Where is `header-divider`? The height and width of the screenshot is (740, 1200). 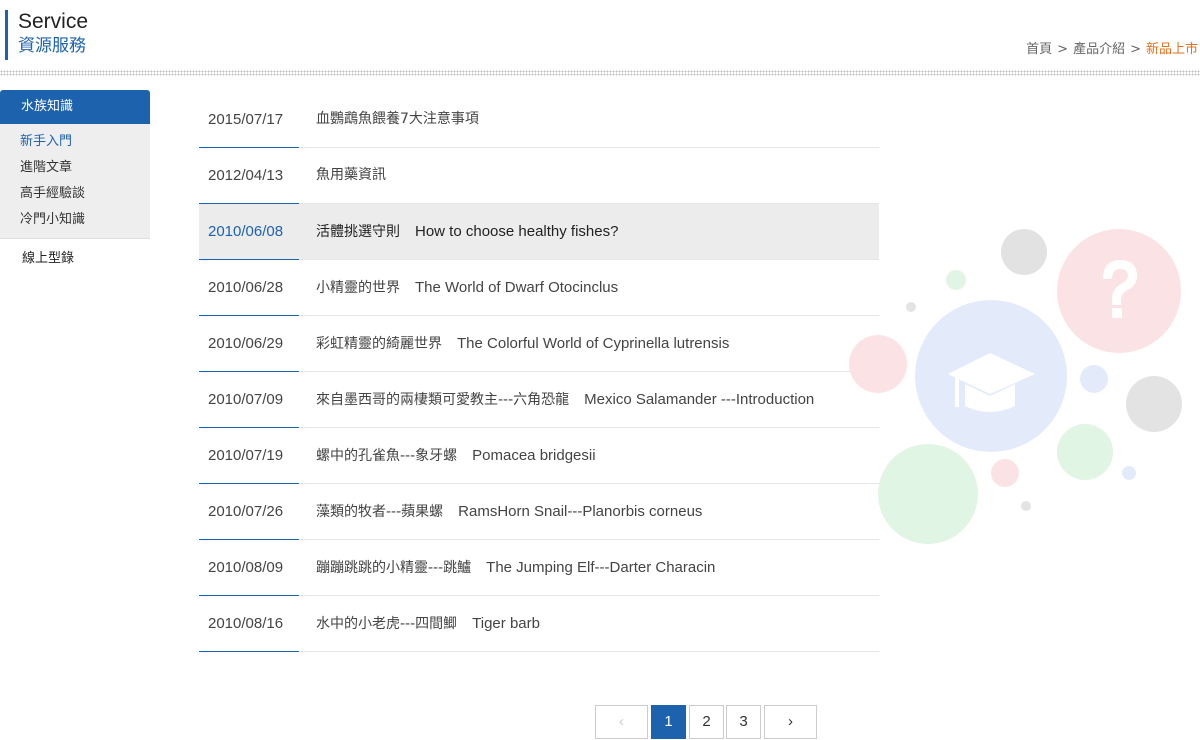
header-divider is located at coordinates (600, 73).